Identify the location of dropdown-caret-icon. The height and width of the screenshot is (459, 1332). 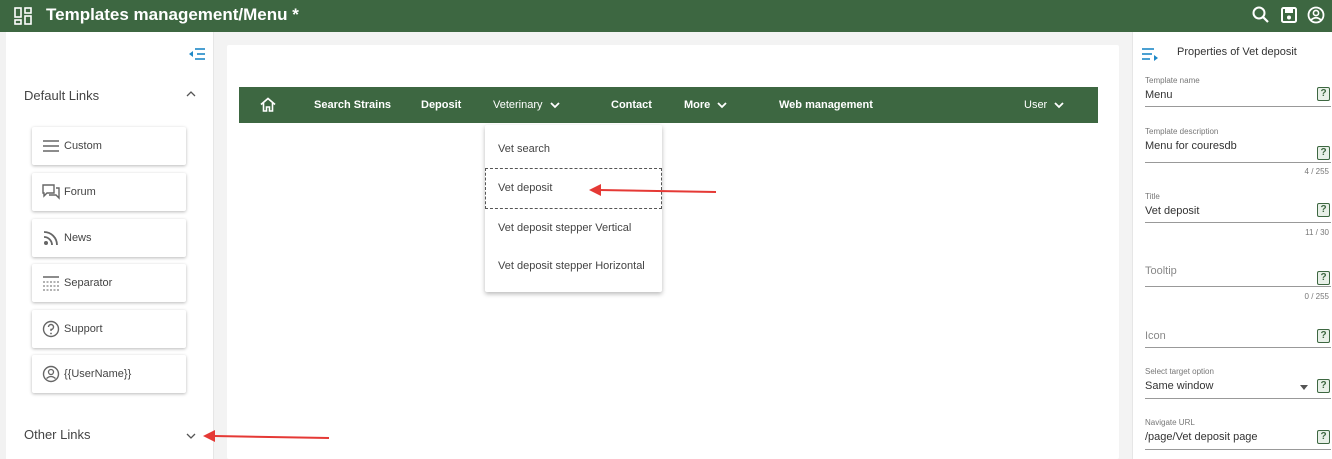
(1304, 387).